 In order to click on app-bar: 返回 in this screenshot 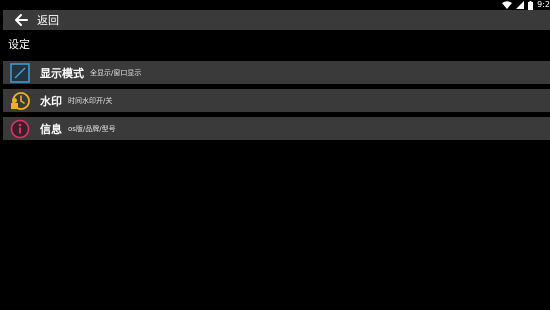, I will do `click(276, 20)`.